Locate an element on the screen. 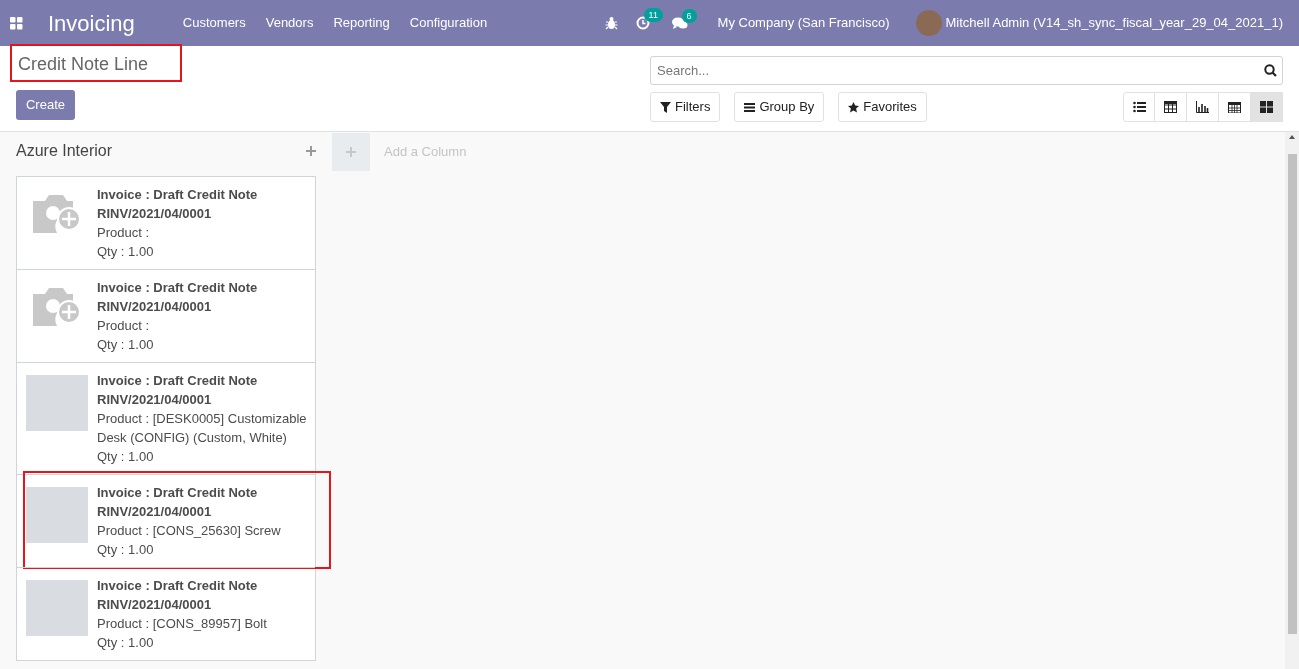  column-title: Azure Interior is located at coordinates (64, 150).